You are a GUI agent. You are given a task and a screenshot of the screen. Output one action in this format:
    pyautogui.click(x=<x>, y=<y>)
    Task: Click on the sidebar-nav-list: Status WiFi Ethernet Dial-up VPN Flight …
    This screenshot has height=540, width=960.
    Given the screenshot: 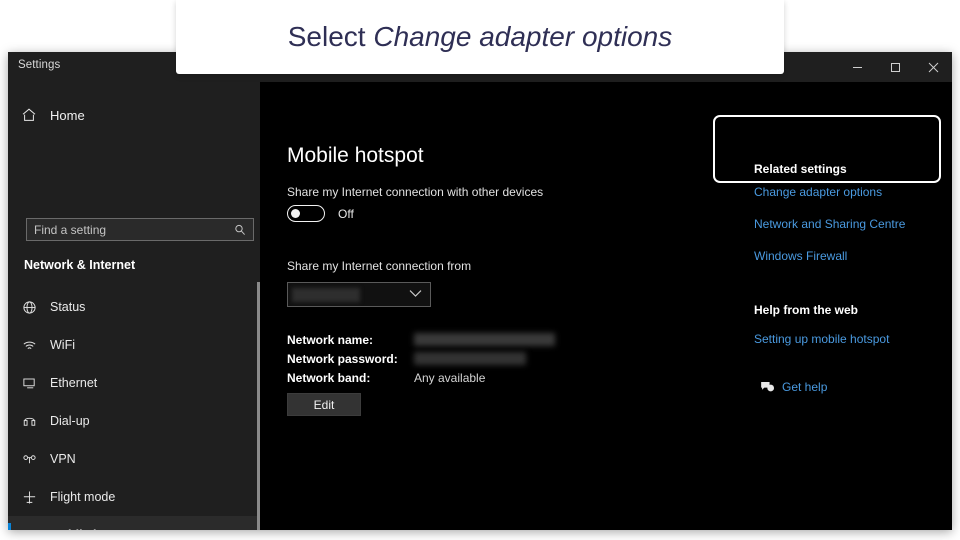 What is the action you would take?
    pyautogui.click(x=134, y=409)
    